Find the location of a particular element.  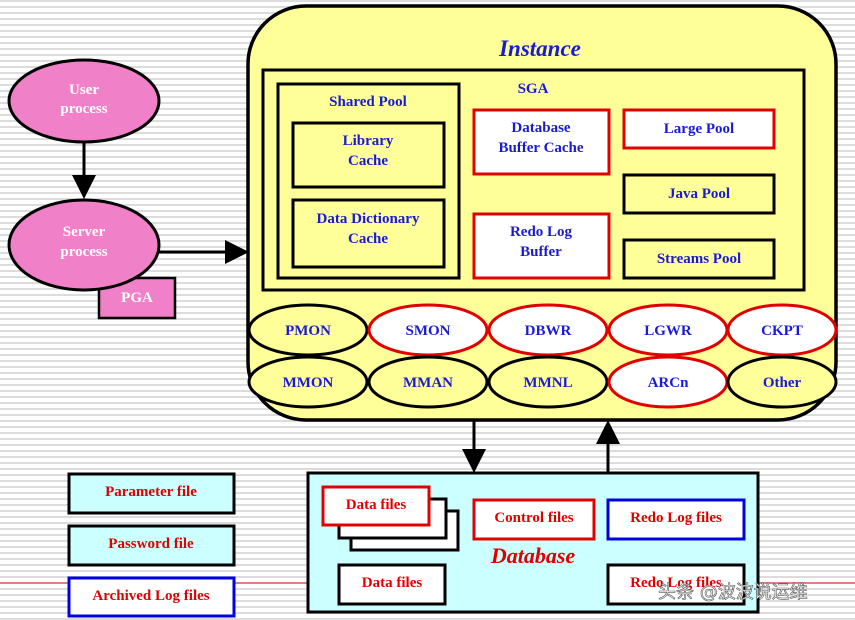

svg-text: Parameter file is located at coordinates (151, 492).